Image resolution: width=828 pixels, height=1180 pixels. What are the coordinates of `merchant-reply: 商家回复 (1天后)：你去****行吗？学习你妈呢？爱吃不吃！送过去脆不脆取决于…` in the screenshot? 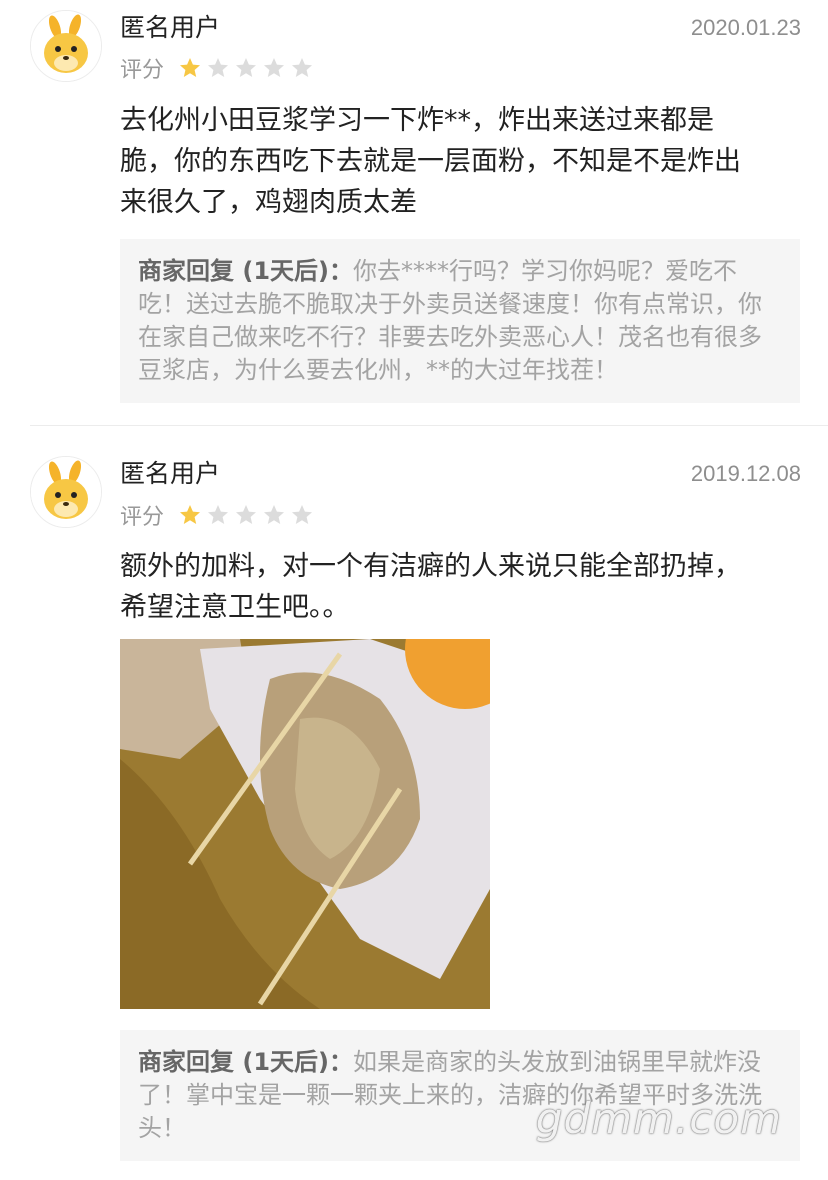 It's located at (460, 321).